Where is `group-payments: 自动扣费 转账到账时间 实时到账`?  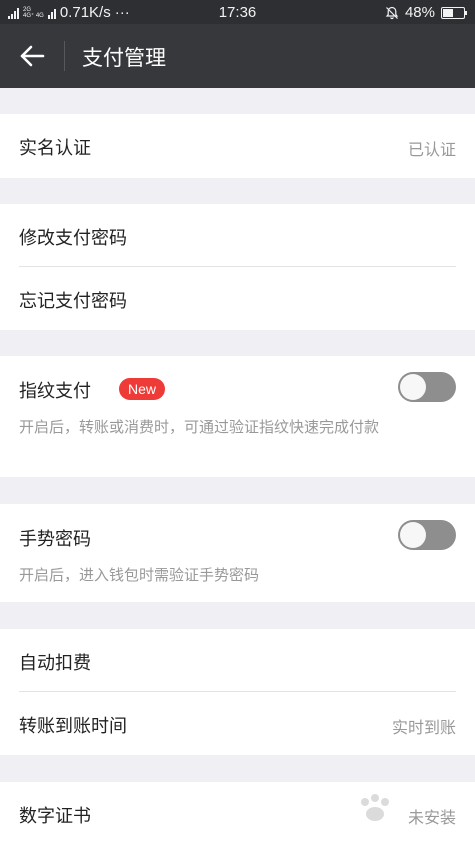 group-payments: 自动扣费 转账到账时间 实时到账 is located at coordinates (237, 692).